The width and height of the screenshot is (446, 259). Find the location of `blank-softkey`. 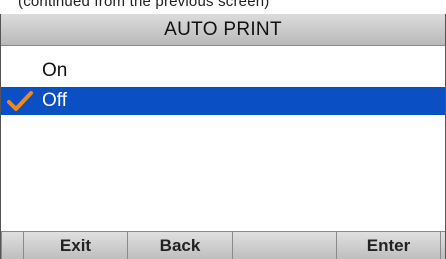

blank-softkey is located at coordinates (285, 245).